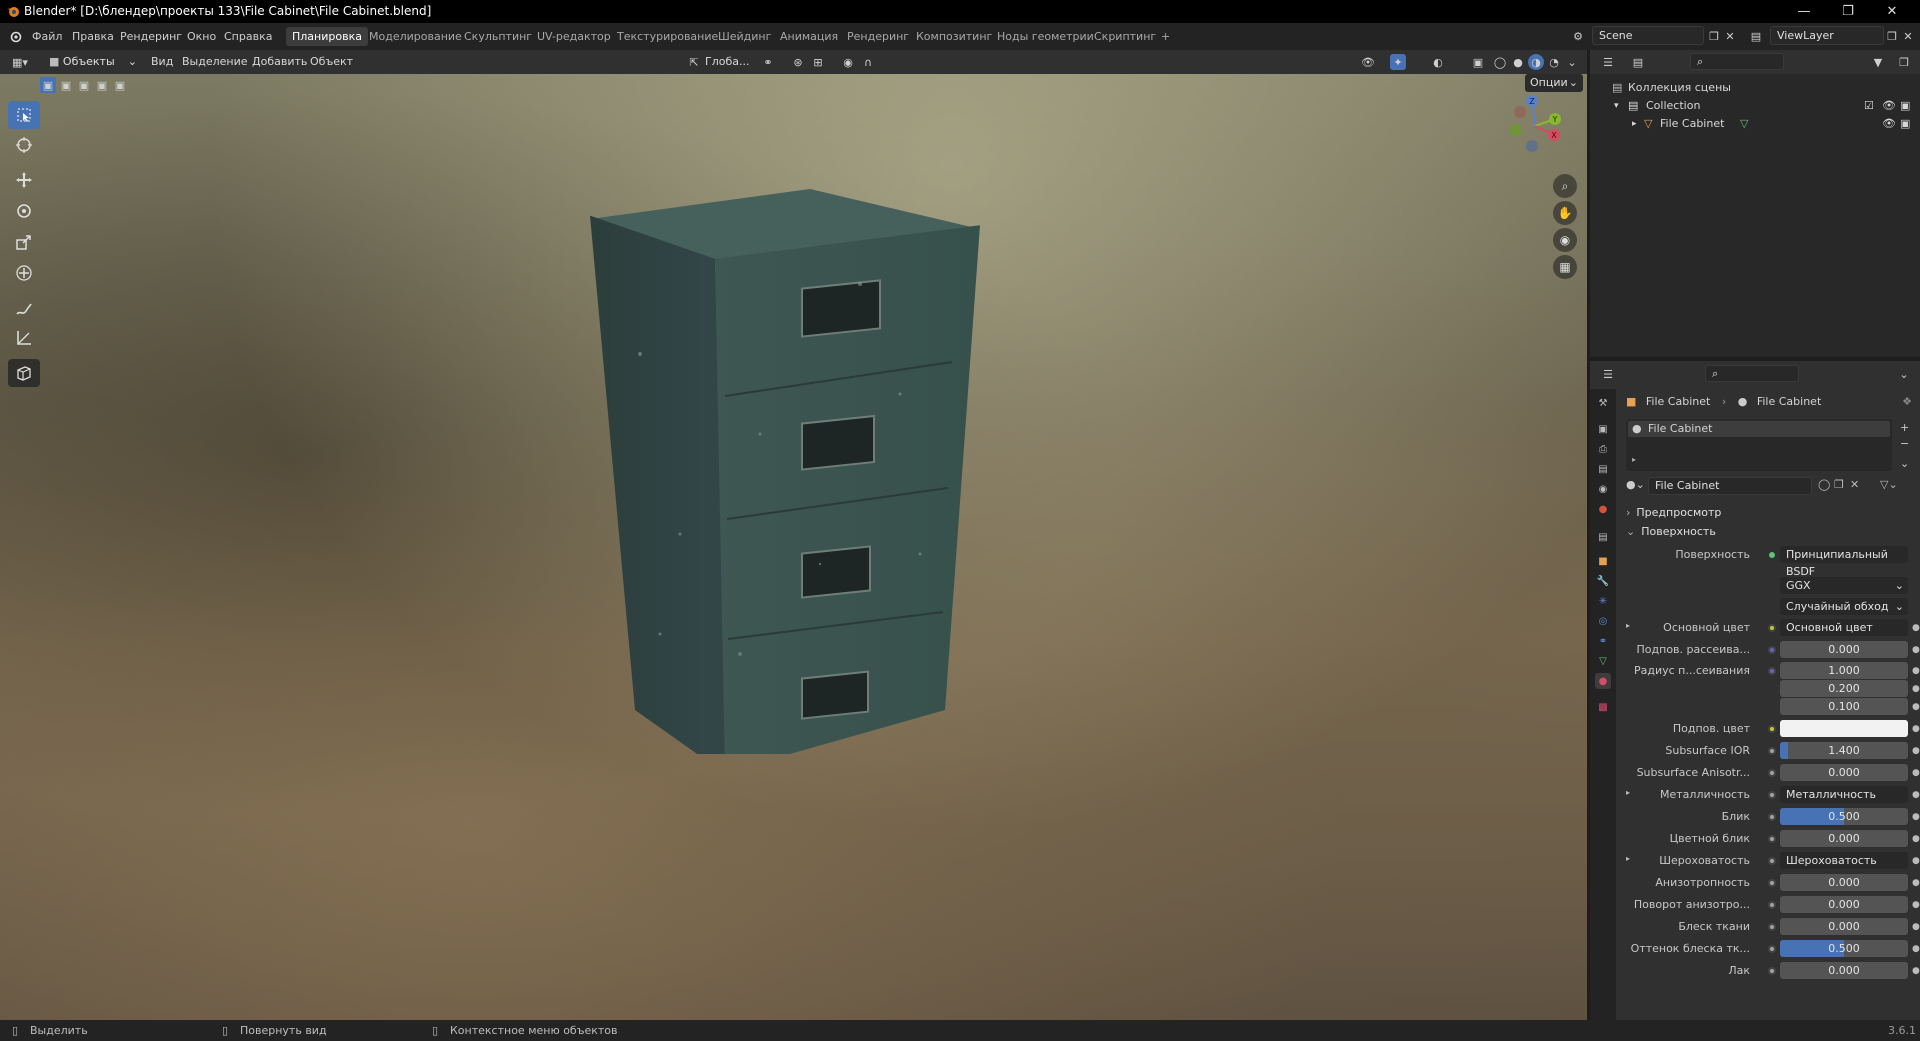 The image size is (1920, 1041). Describe the element at coordinates (1554, 62) in the screenshot. I see `rendered-shading-icon: ◔` at that location.